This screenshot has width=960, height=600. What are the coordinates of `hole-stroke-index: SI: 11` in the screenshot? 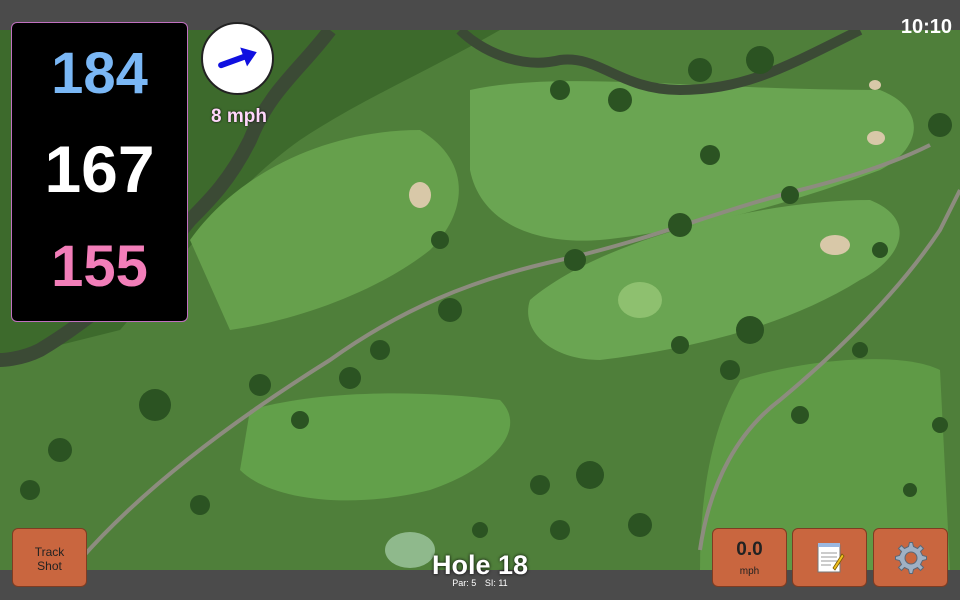 It's located at (496, 583).